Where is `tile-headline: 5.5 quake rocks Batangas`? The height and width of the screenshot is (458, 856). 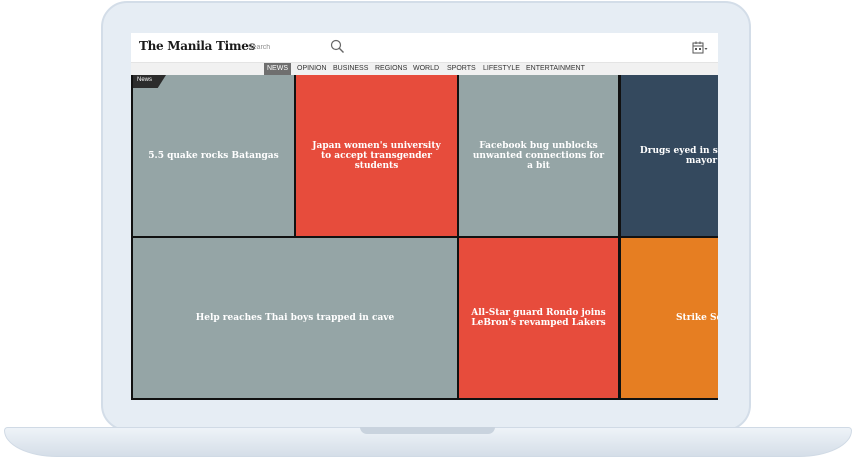 tile-headline: 5.5 quake rocks Batangas is located at coordinates (213, 155).